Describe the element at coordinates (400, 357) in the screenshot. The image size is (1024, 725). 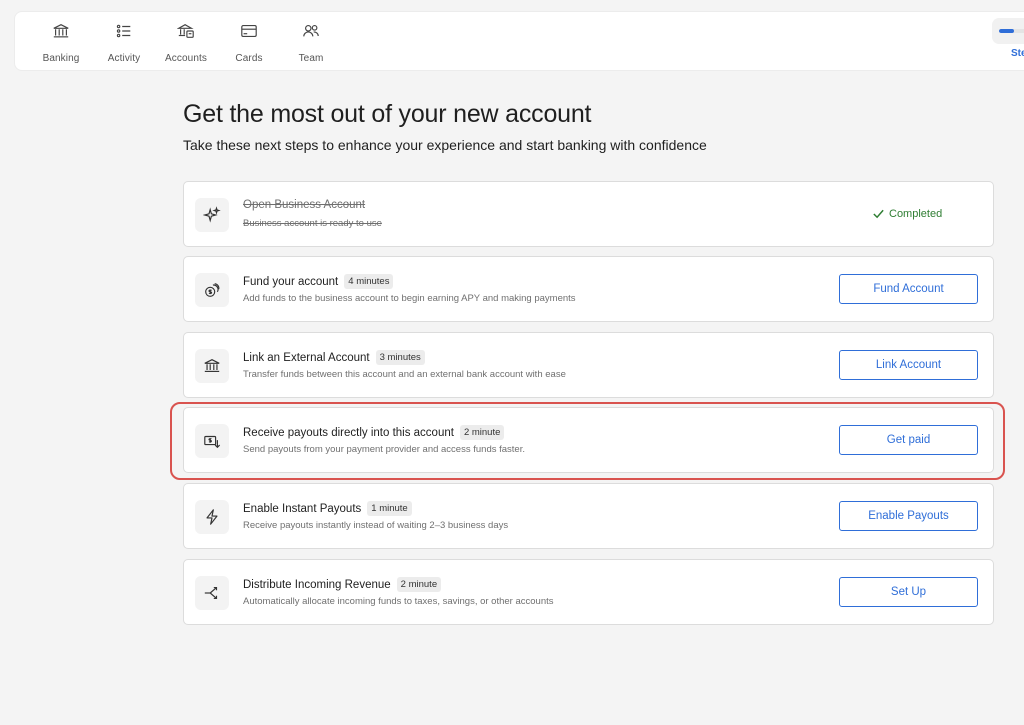
I see `time-badge: 3 minutes` at that location.